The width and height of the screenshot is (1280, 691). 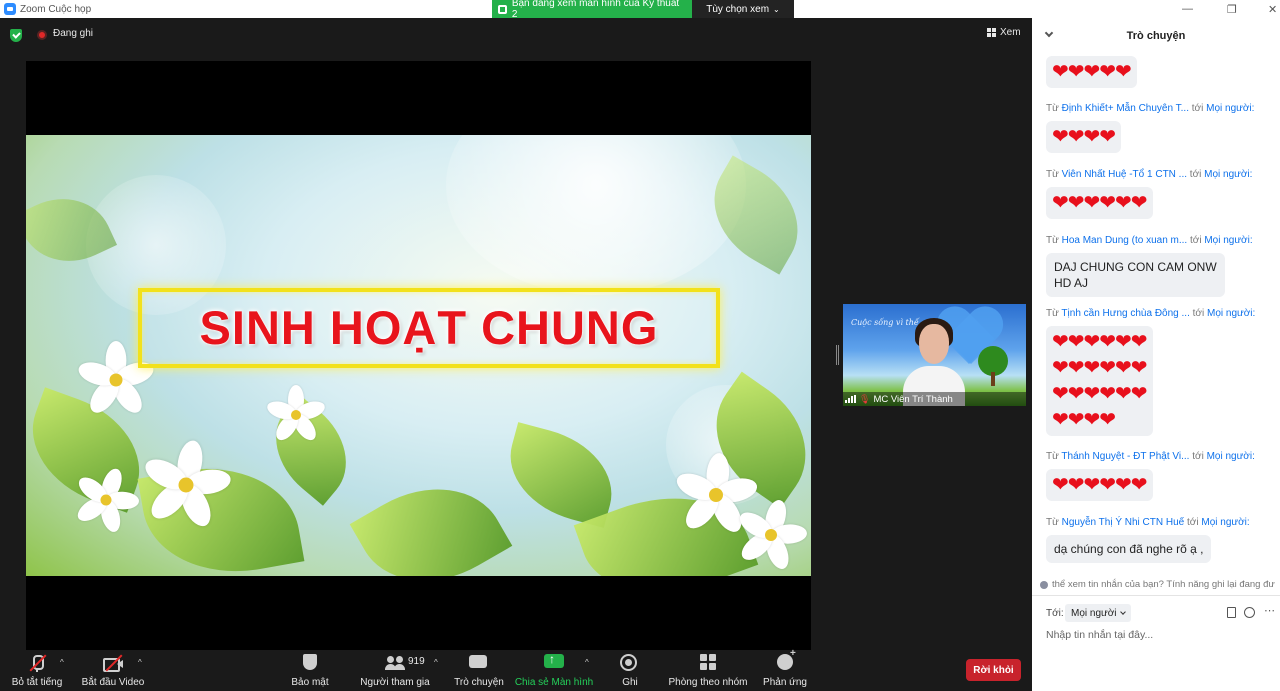 What do you see at coordinates (1122, 612) in the screenshot?
I see `chevron-down-icon` at bounding box center [1122, 612].